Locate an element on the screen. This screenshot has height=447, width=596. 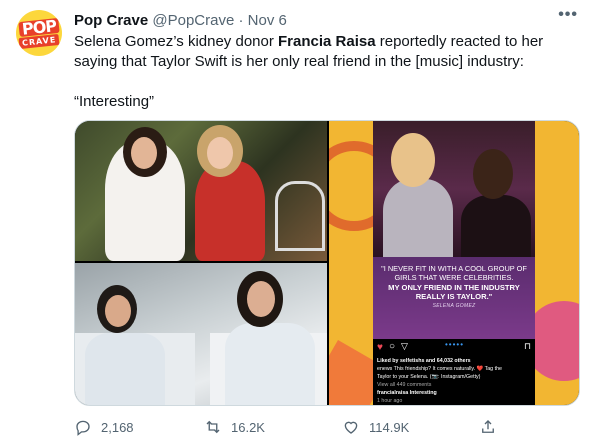
tweet-text-part1: Selena Gomez’s kidney donor is located at coordinates (176, 41).